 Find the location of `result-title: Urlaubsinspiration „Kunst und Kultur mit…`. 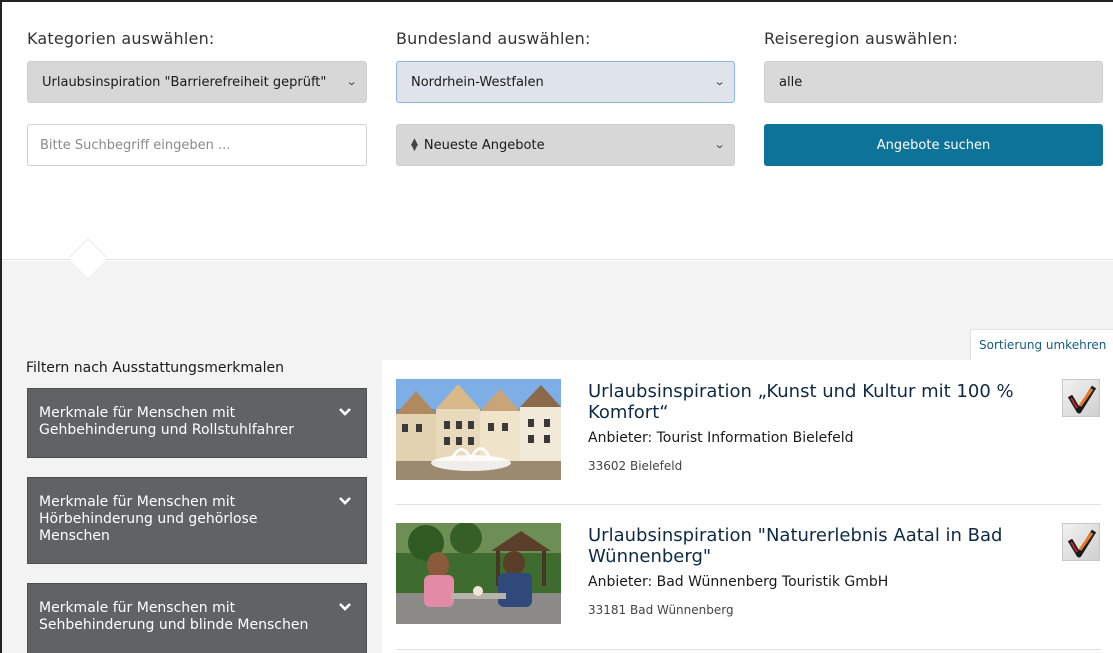

result-title: Urlaubsinspiration „Kunst und Kultur mit… is located at coordinates (808, 402).